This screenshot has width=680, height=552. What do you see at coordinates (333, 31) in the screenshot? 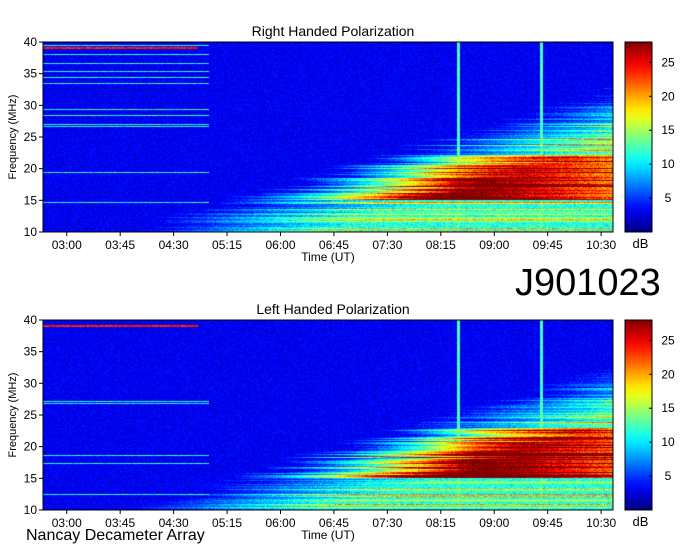
I see `panel-title: Right Handed Polarization` at bounding box center [333, 31].